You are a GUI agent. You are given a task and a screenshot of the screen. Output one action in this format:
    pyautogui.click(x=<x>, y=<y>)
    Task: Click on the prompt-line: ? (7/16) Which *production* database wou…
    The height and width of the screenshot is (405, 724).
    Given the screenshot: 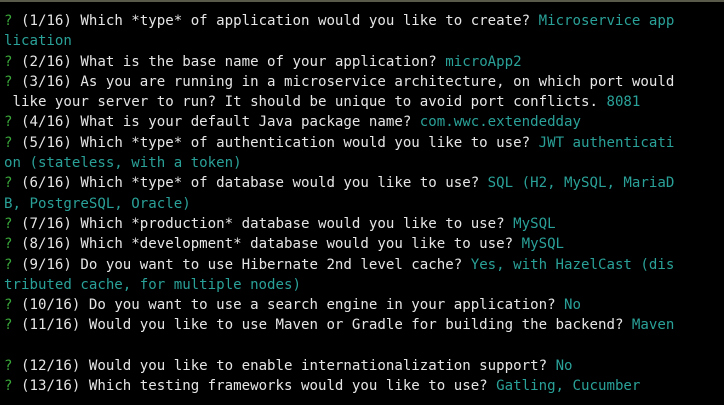 What is the action you would take?
    pyautogui.click(x=362, y=224)
    